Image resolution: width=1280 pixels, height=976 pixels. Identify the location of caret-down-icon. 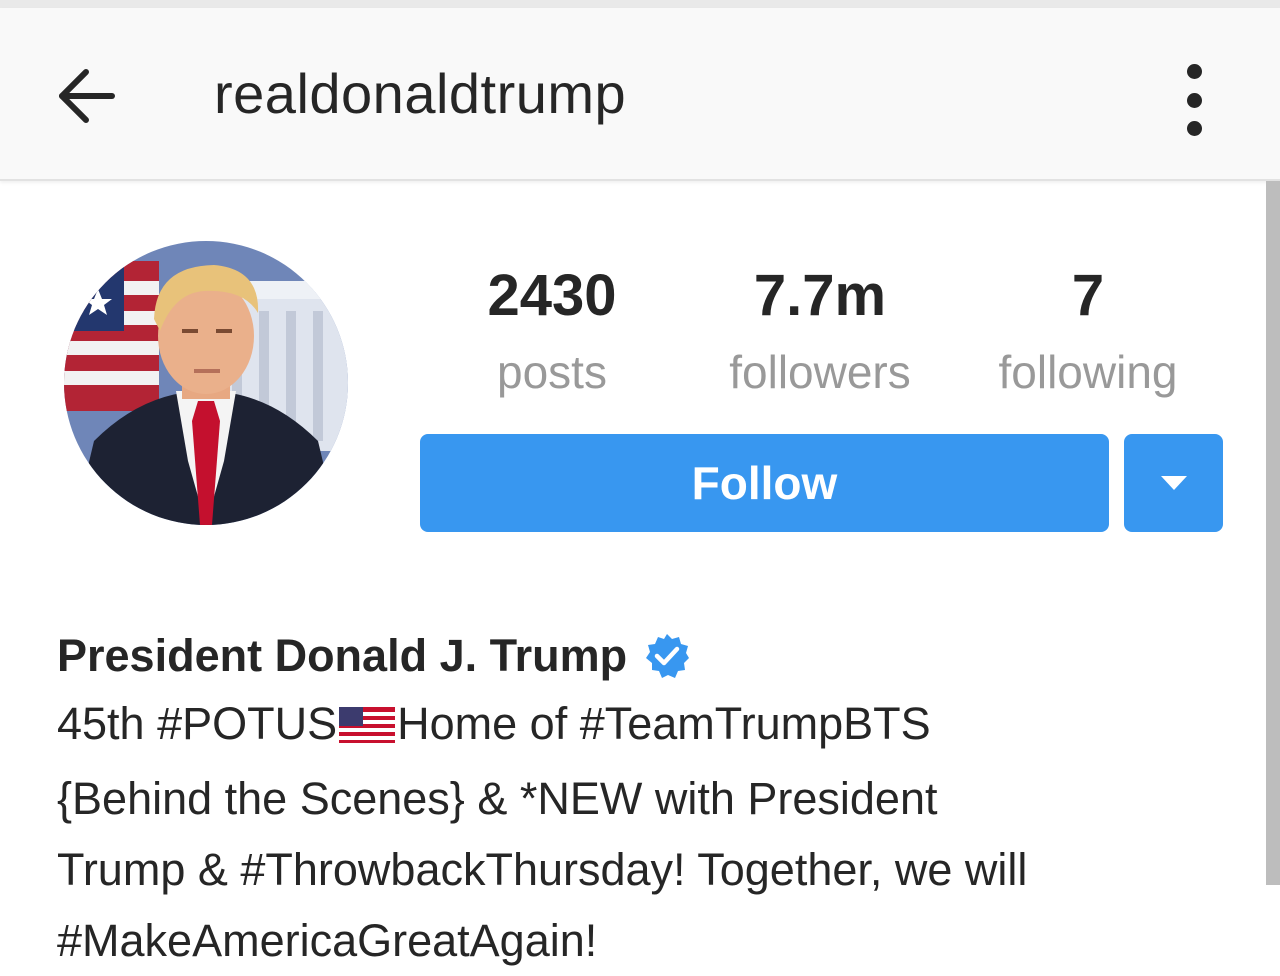
(1173, 483).